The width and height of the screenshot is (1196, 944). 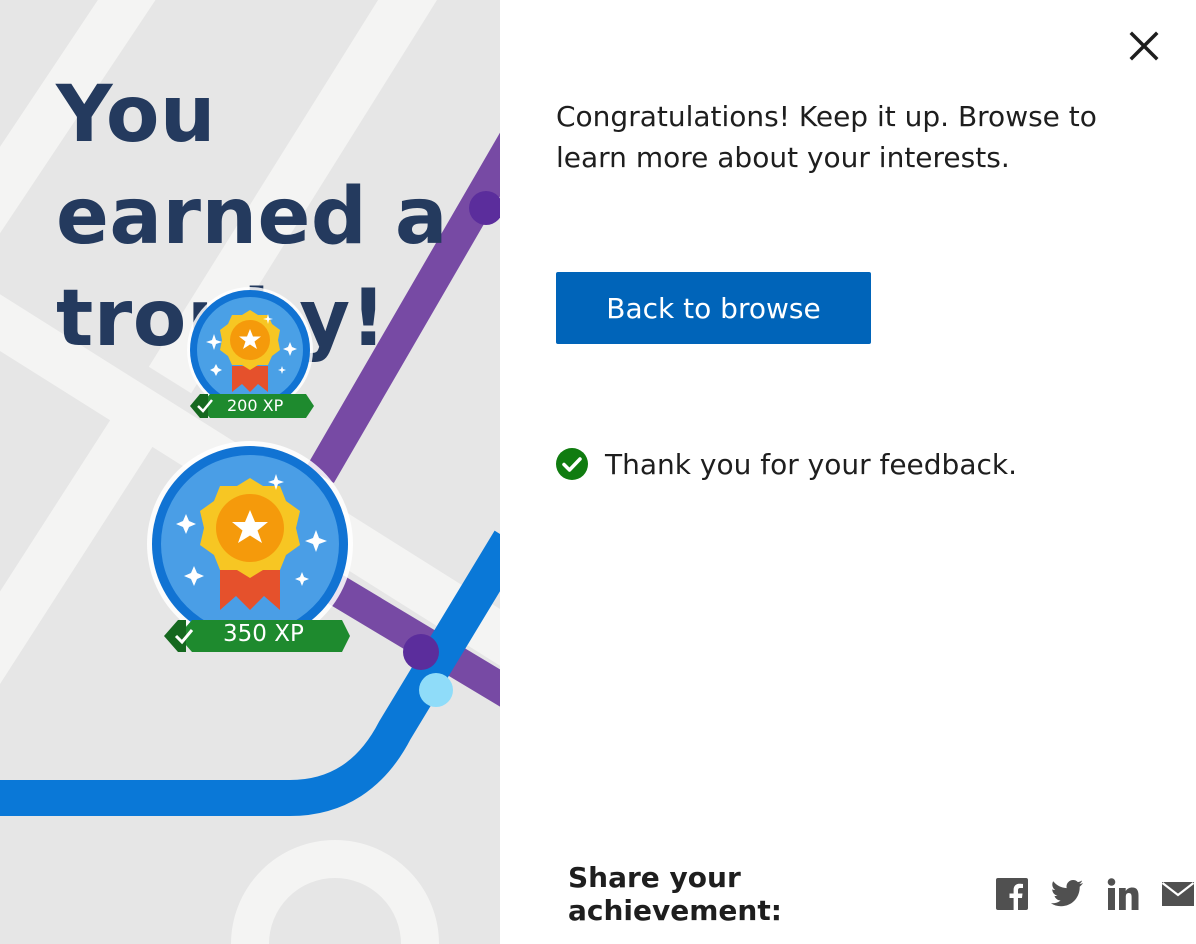 What do you see at coordinates (251, 549) in the screenshot?
I see `badge-350-xp: 350 XP` at bounding box center [251, 549].